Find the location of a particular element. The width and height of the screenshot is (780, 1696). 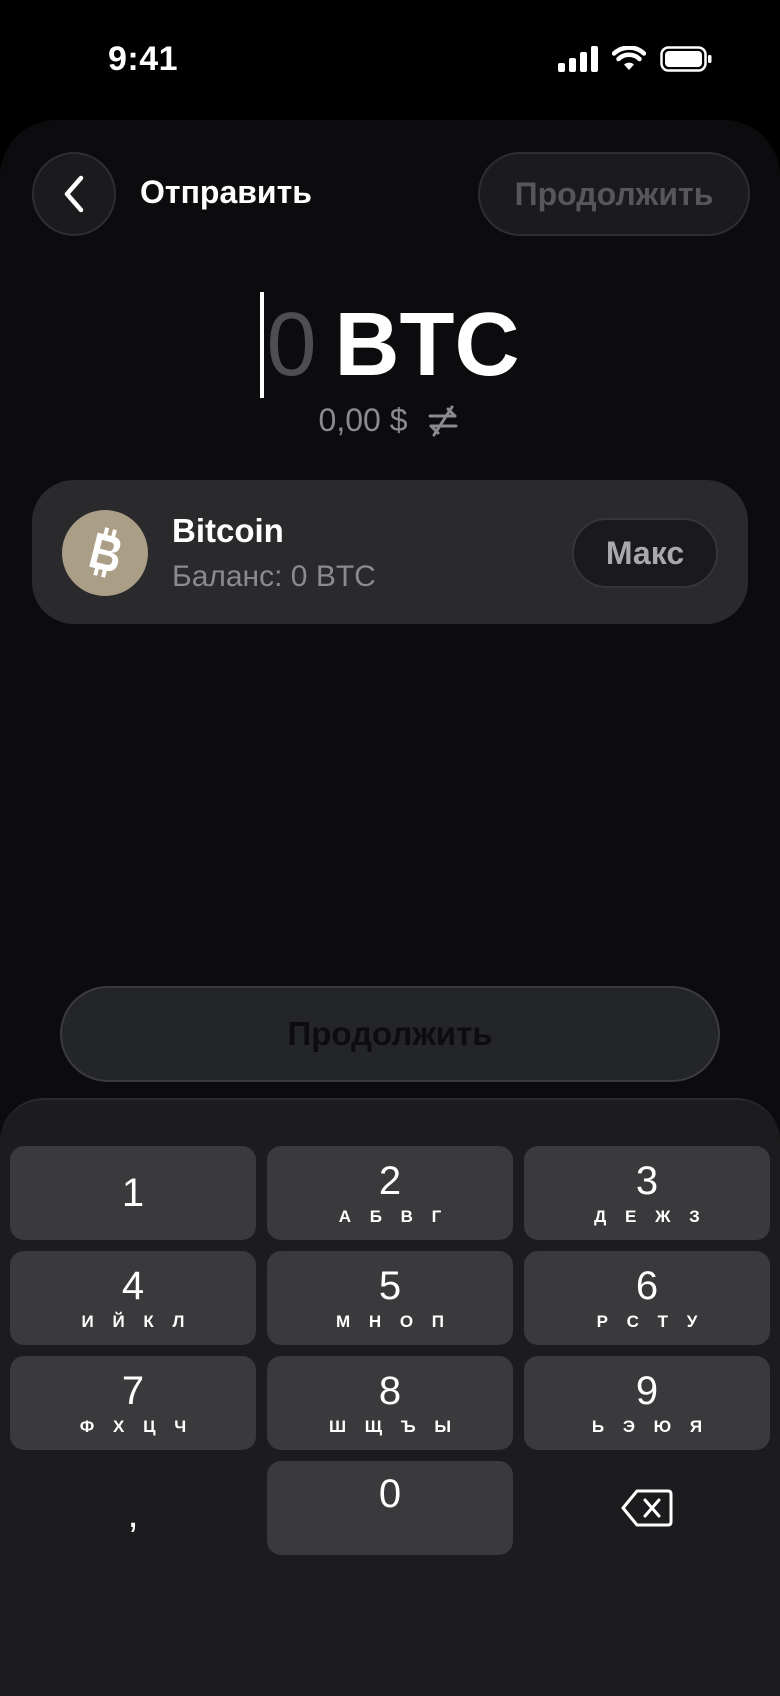

key-letters: Р С Т У is located at coordinates (650, 1321).